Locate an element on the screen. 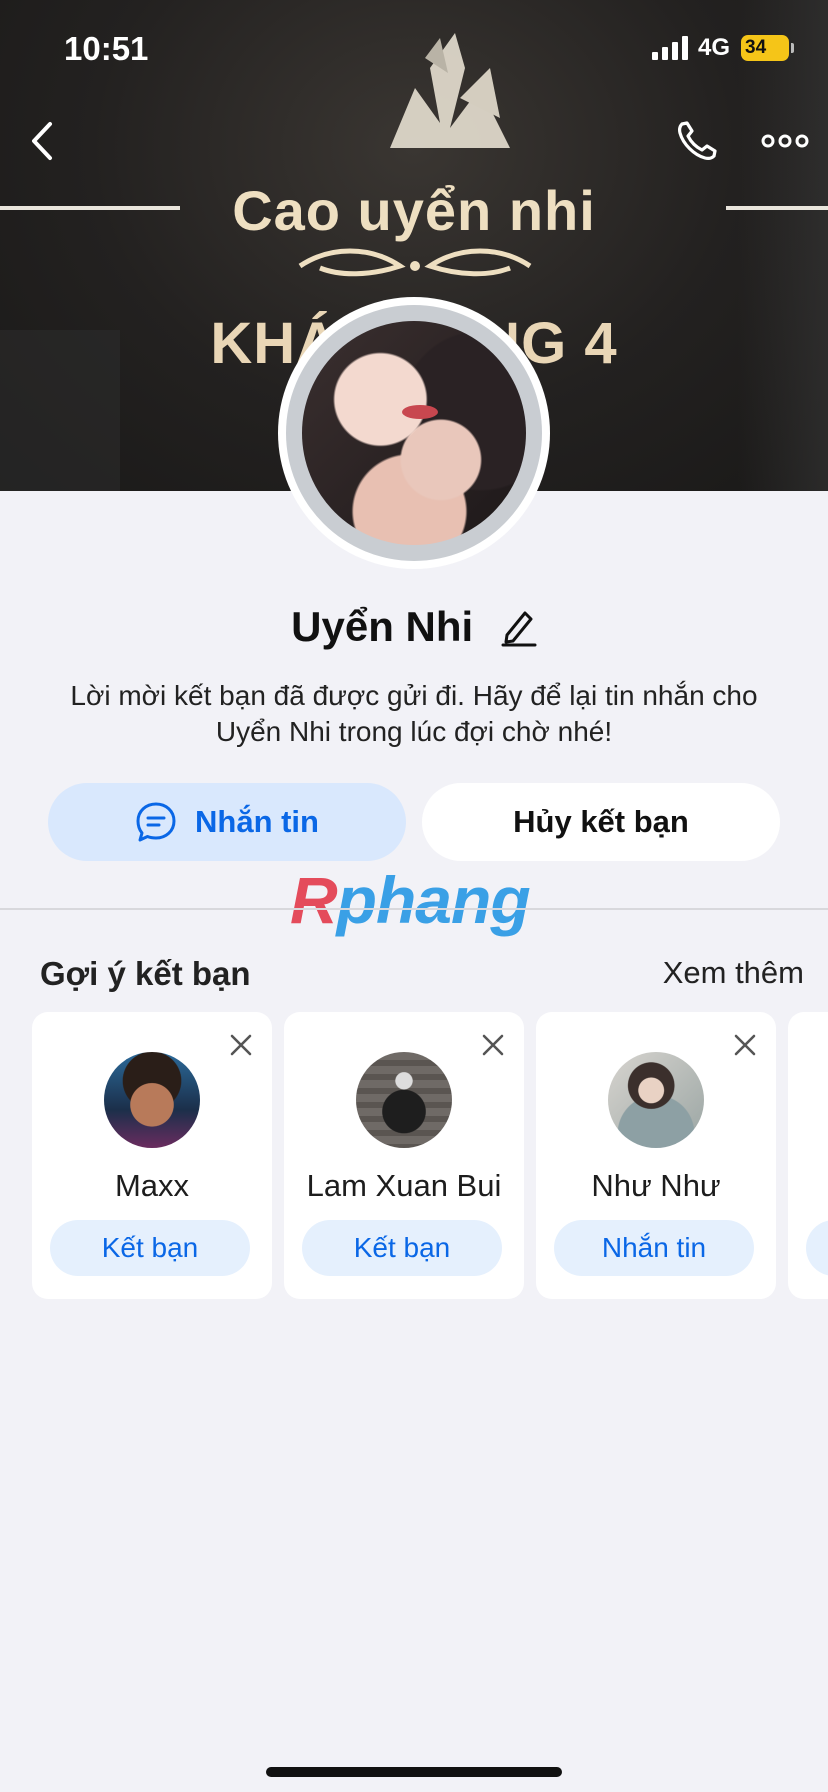 The image size is (828, 1792). status-time: 10:51 is located at coordinates (106, 48).